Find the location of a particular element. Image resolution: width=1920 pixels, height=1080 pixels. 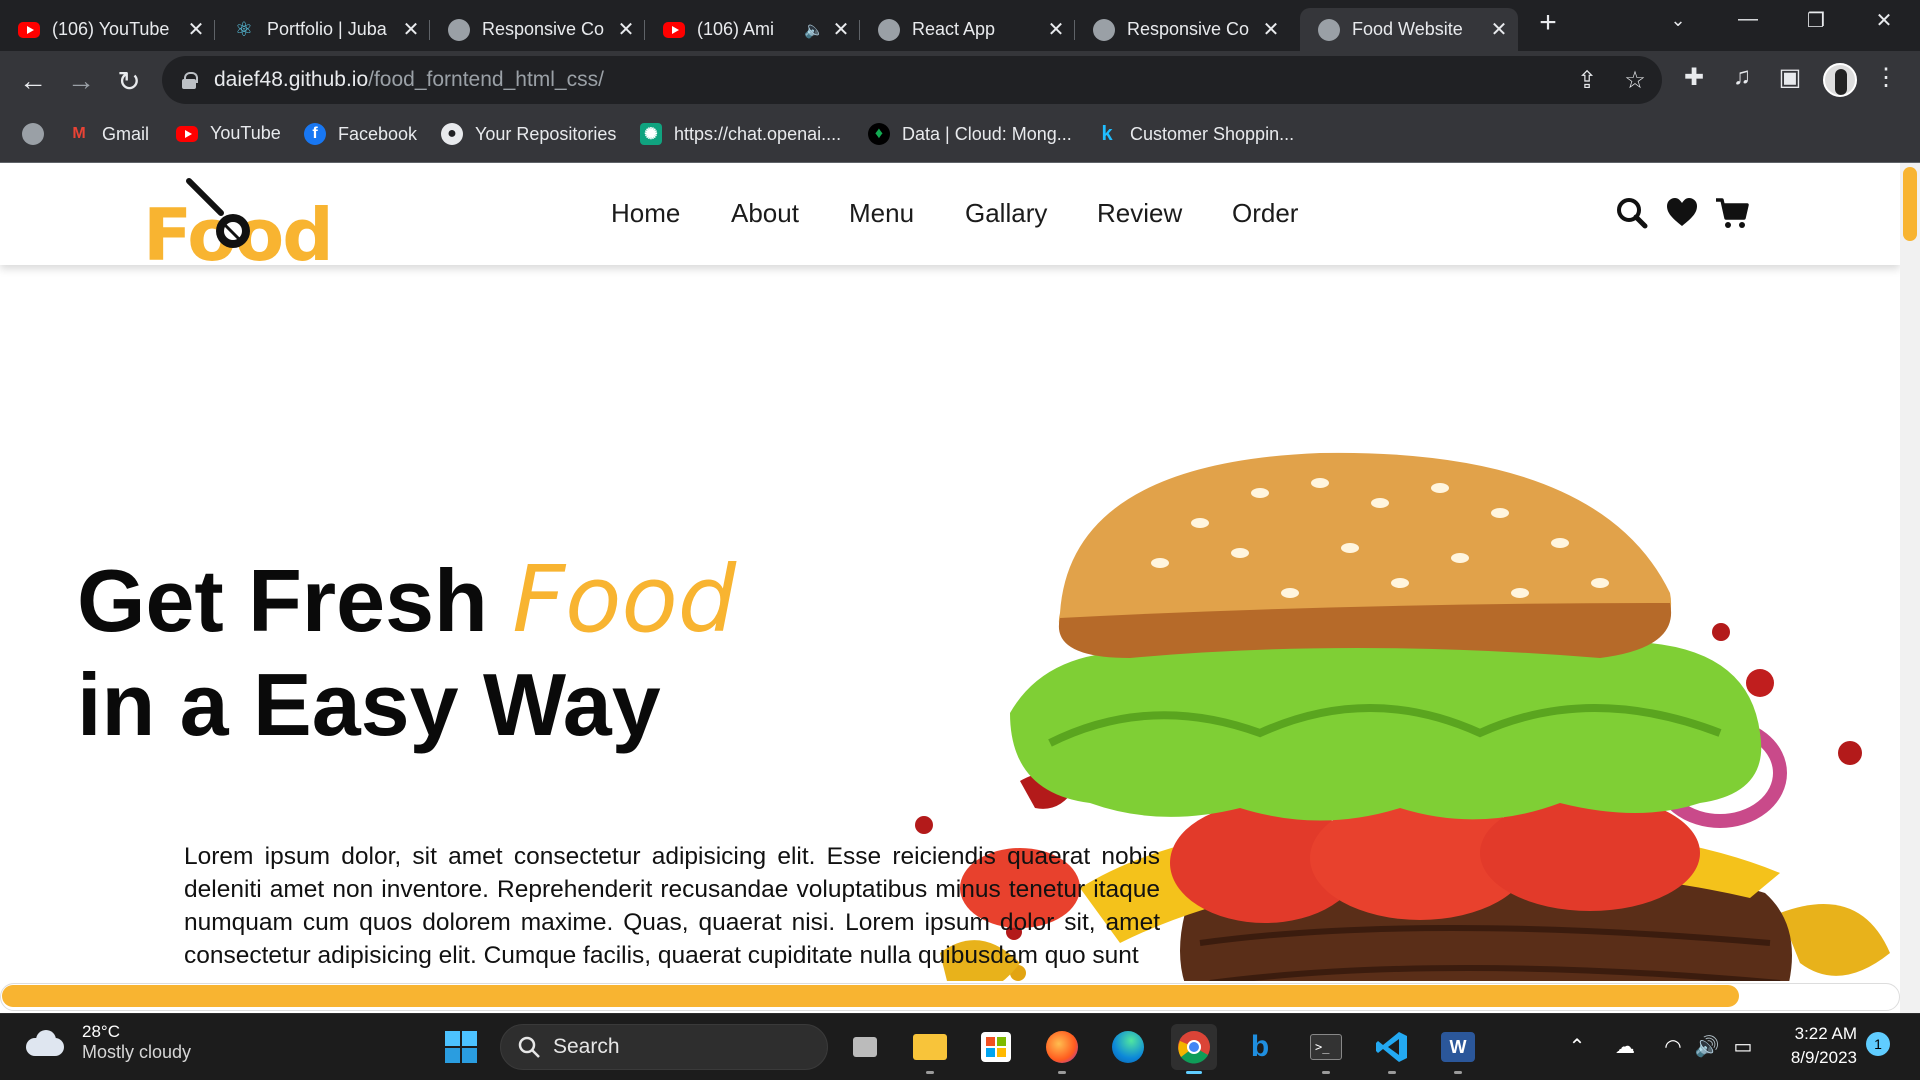

nav-review: Review is located at coordinates (1139, 213).